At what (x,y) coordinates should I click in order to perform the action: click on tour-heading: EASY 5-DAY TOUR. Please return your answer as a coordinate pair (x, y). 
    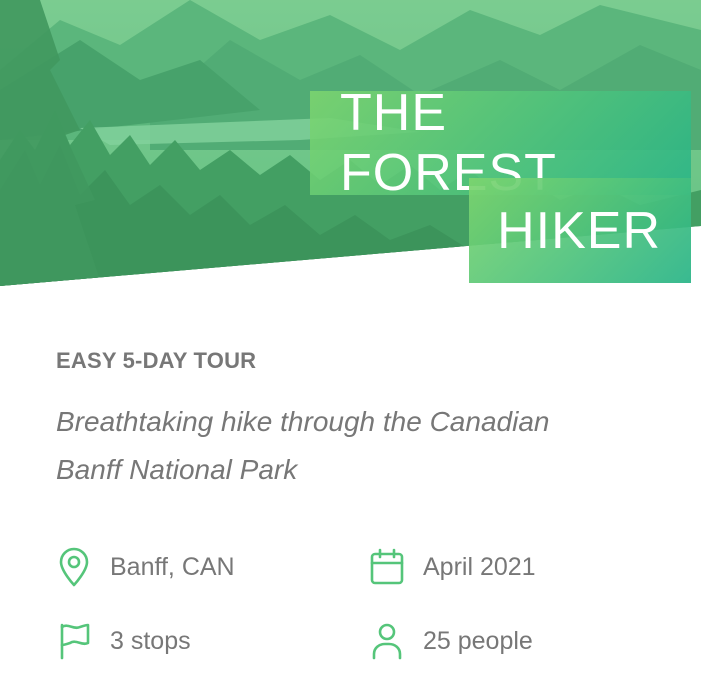
    Looking at the image, I should click on (156, 360).